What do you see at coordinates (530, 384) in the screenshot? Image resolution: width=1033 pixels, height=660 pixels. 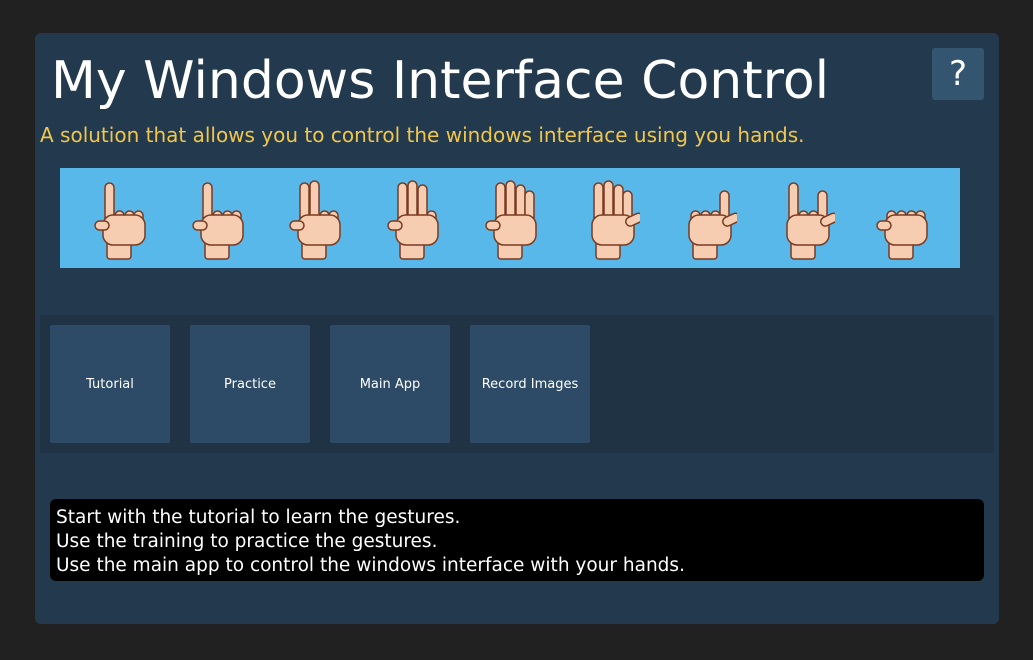 I see `record-images-button: Record Images` at bounding box center [530, 384].